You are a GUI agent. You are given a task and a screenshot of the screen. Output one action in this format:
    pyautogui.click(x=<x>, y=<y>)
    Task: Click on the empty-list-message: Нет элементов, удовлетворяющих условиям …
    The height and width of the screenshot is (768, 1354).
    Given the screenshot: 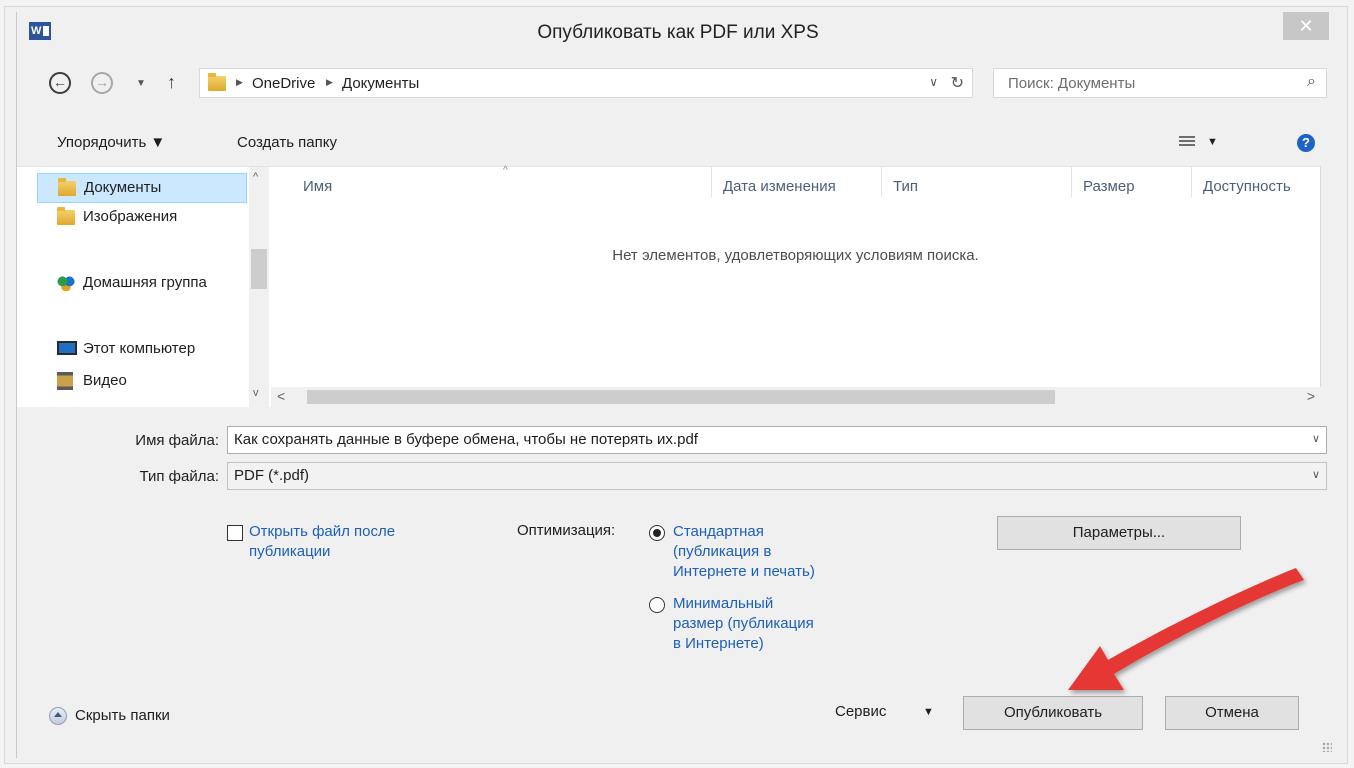 What is the action you would take?
    pyautogui.click(x=795, y=255)
    